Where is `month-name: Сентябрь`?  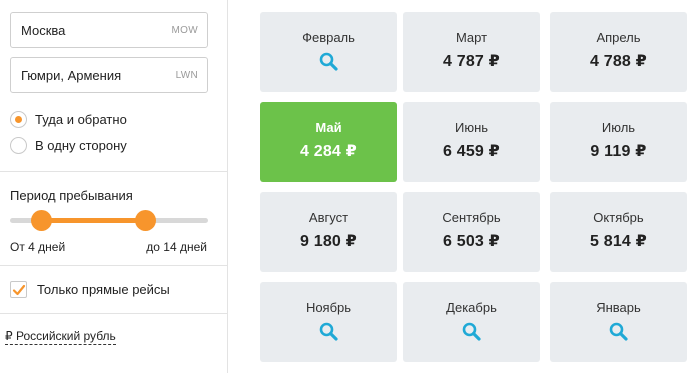
month-name: Сентябрь is located at coordinates (471, 217).